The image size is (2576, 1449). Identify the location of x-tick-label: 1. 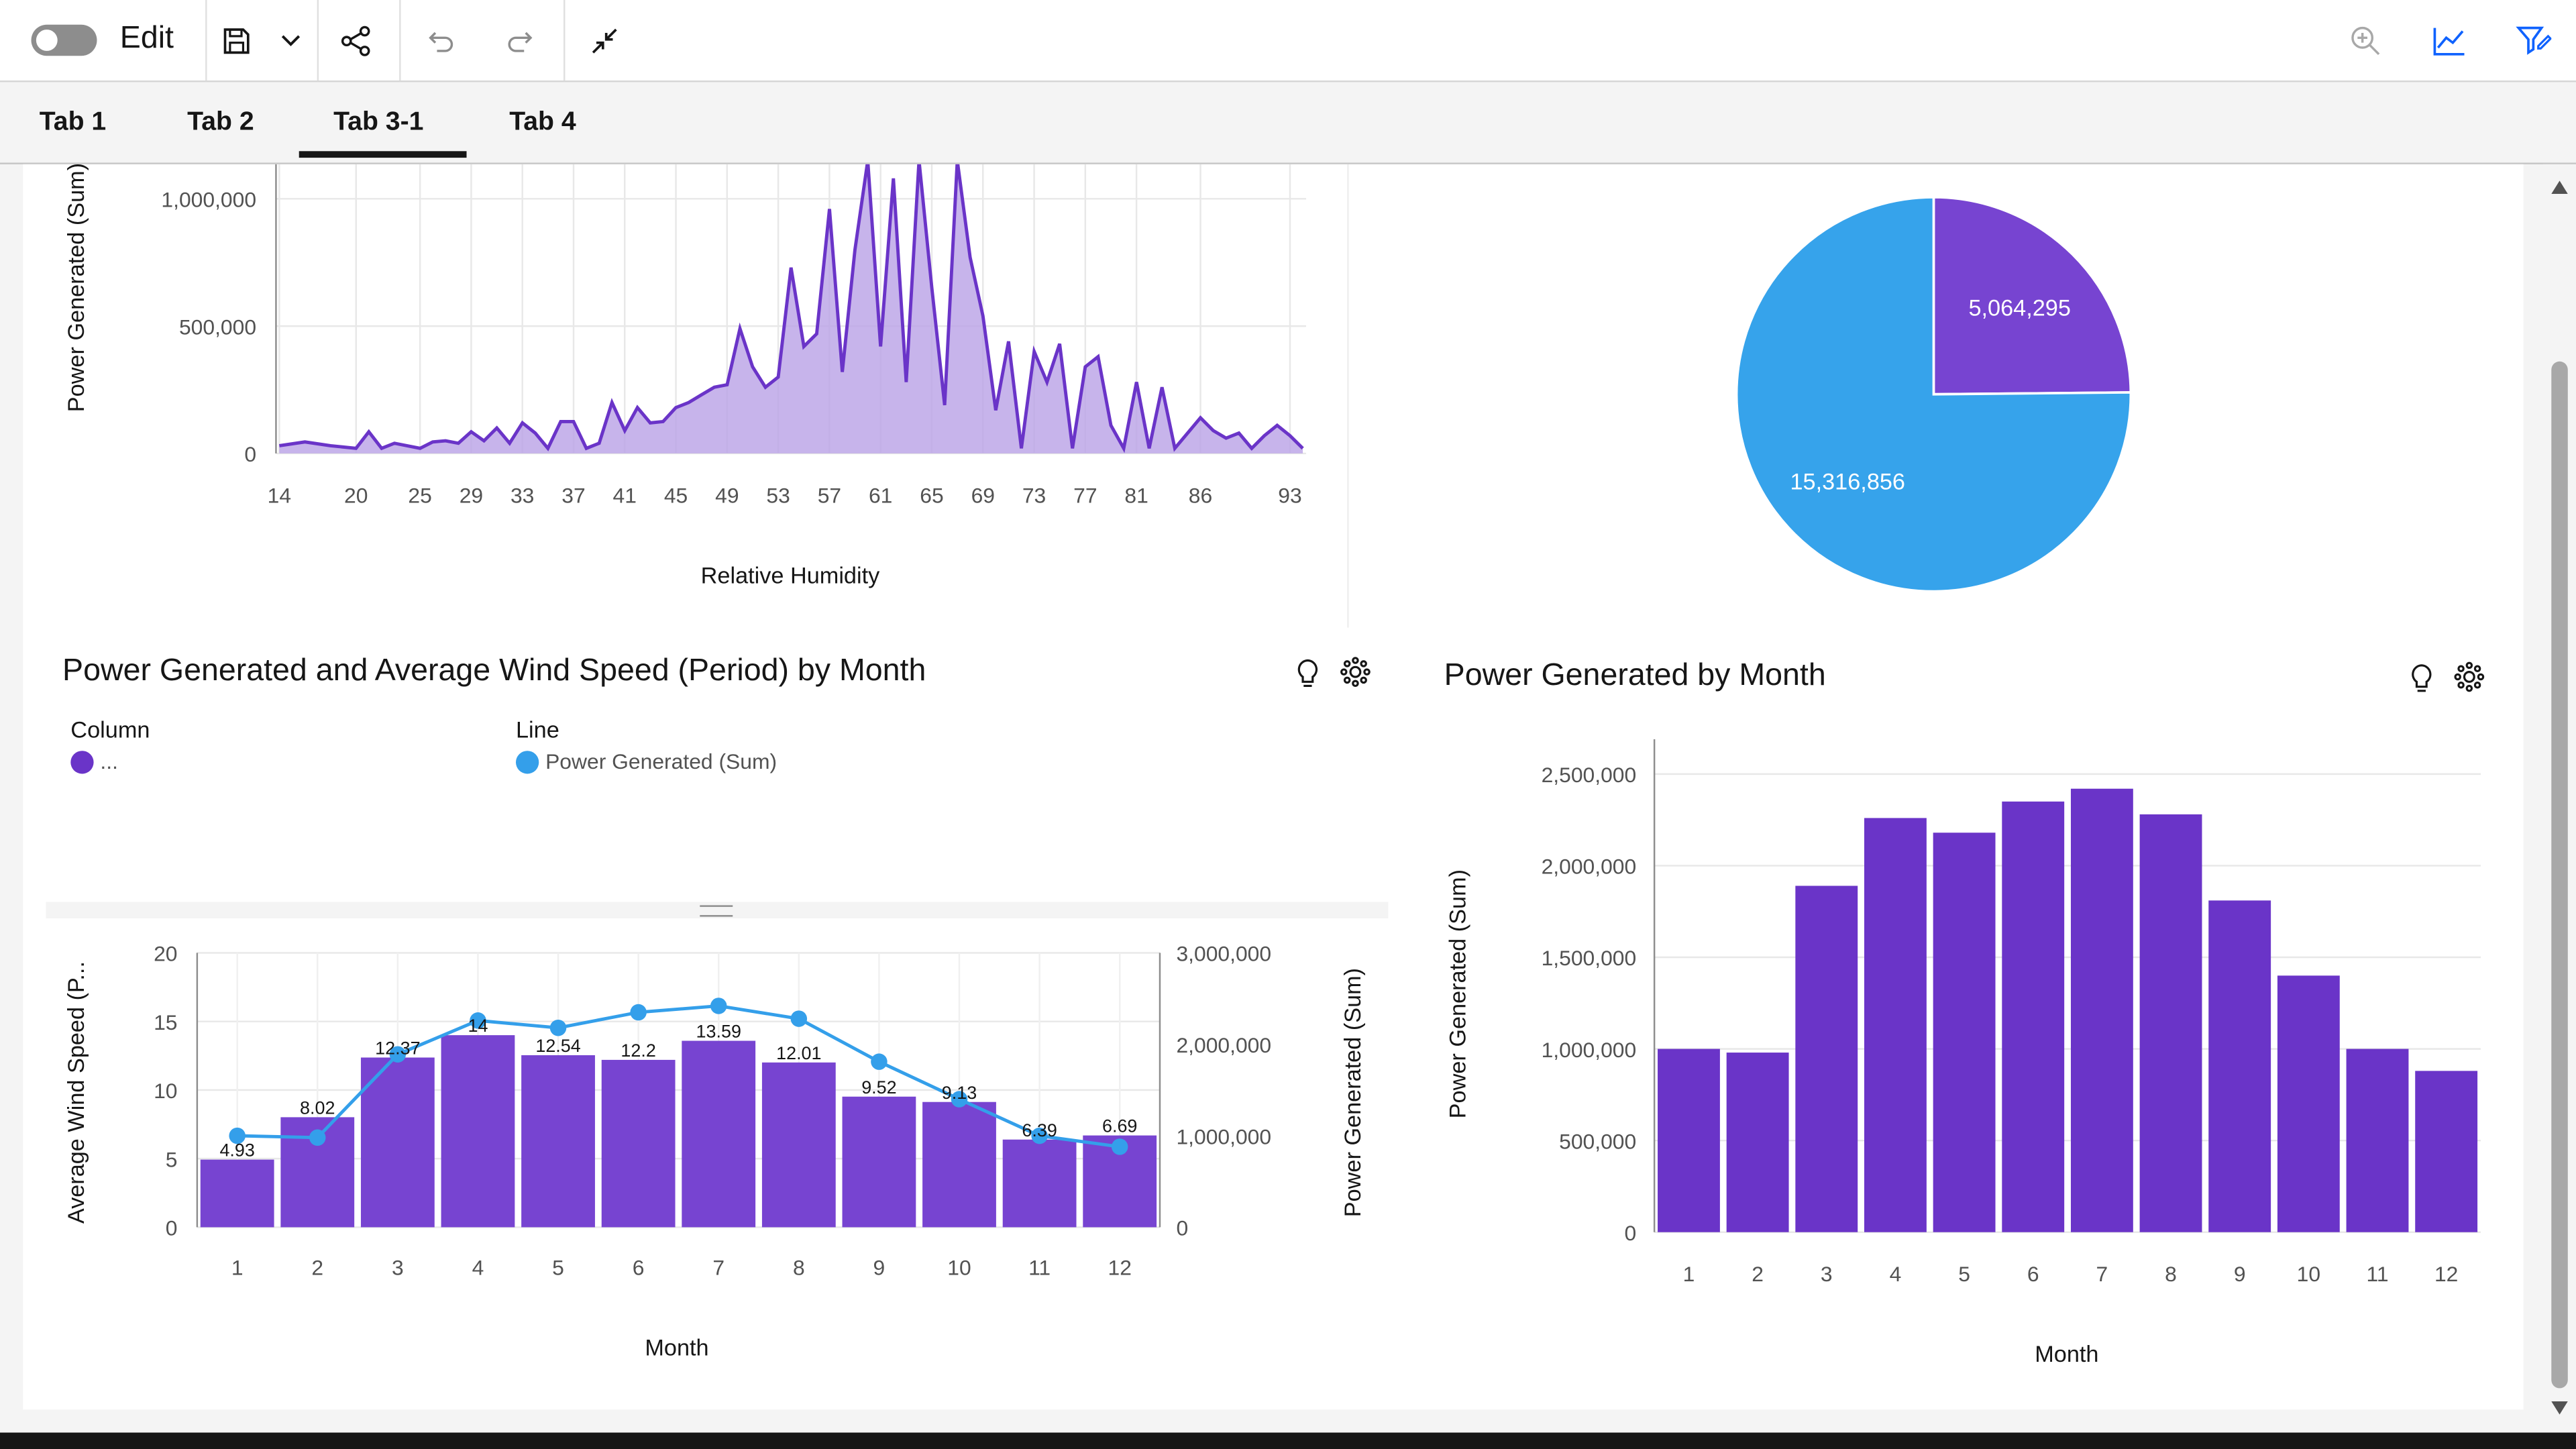
(237, 1267).